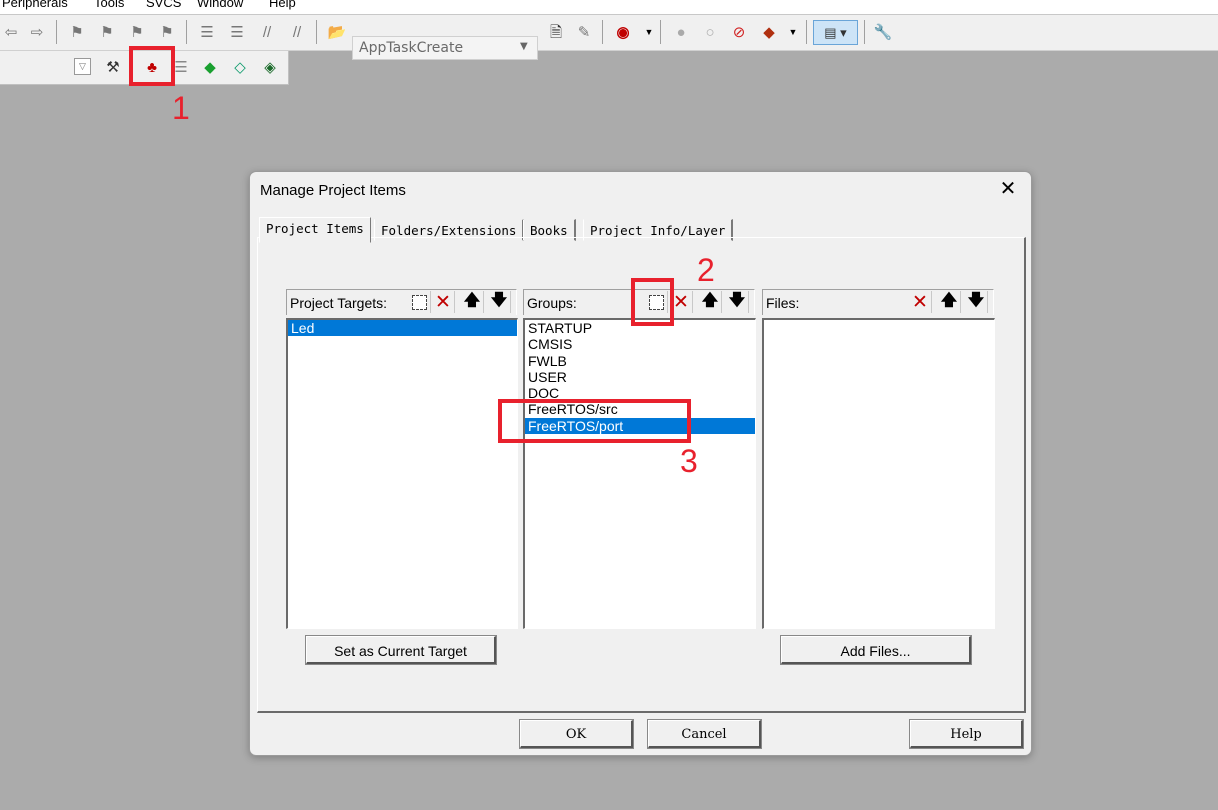 The height and width of the screenshot is (810, 1218). I want to click on annotation-label-1: 1, so click(181, 108).